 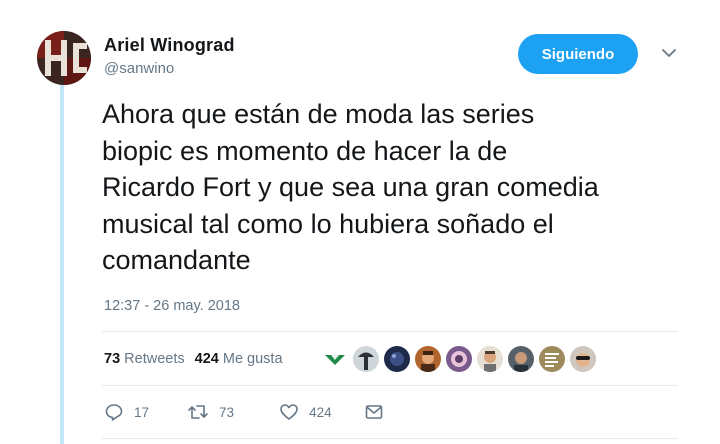 I want to click on chevron-down-icon, so click(x=669, y=52).